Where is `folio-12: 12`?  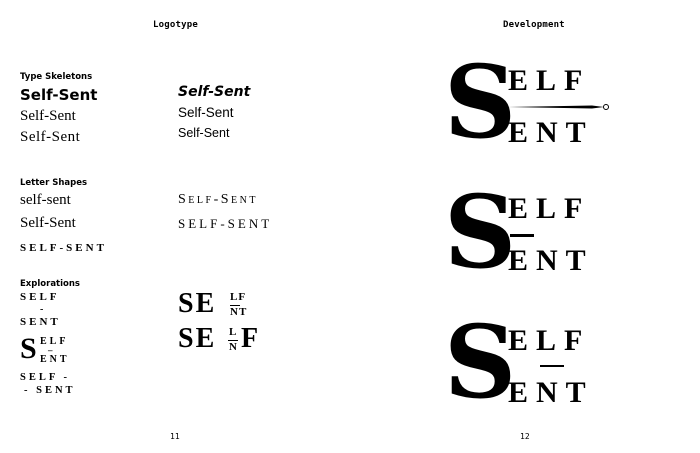 folio-12: 12 is located at coordinates (525, 436).